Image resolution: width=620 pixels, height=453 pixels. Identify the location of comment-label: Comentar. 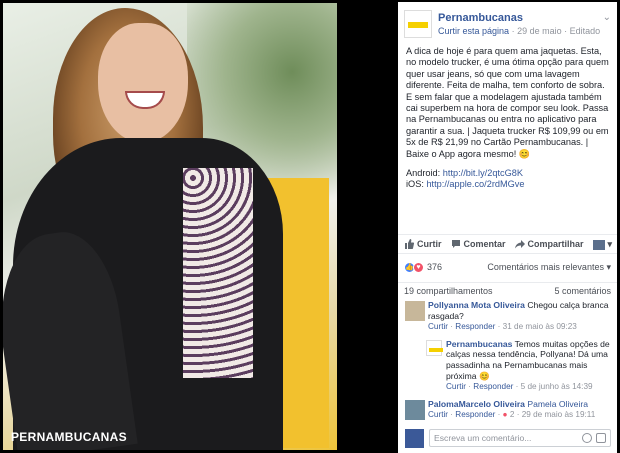
(484, 244).